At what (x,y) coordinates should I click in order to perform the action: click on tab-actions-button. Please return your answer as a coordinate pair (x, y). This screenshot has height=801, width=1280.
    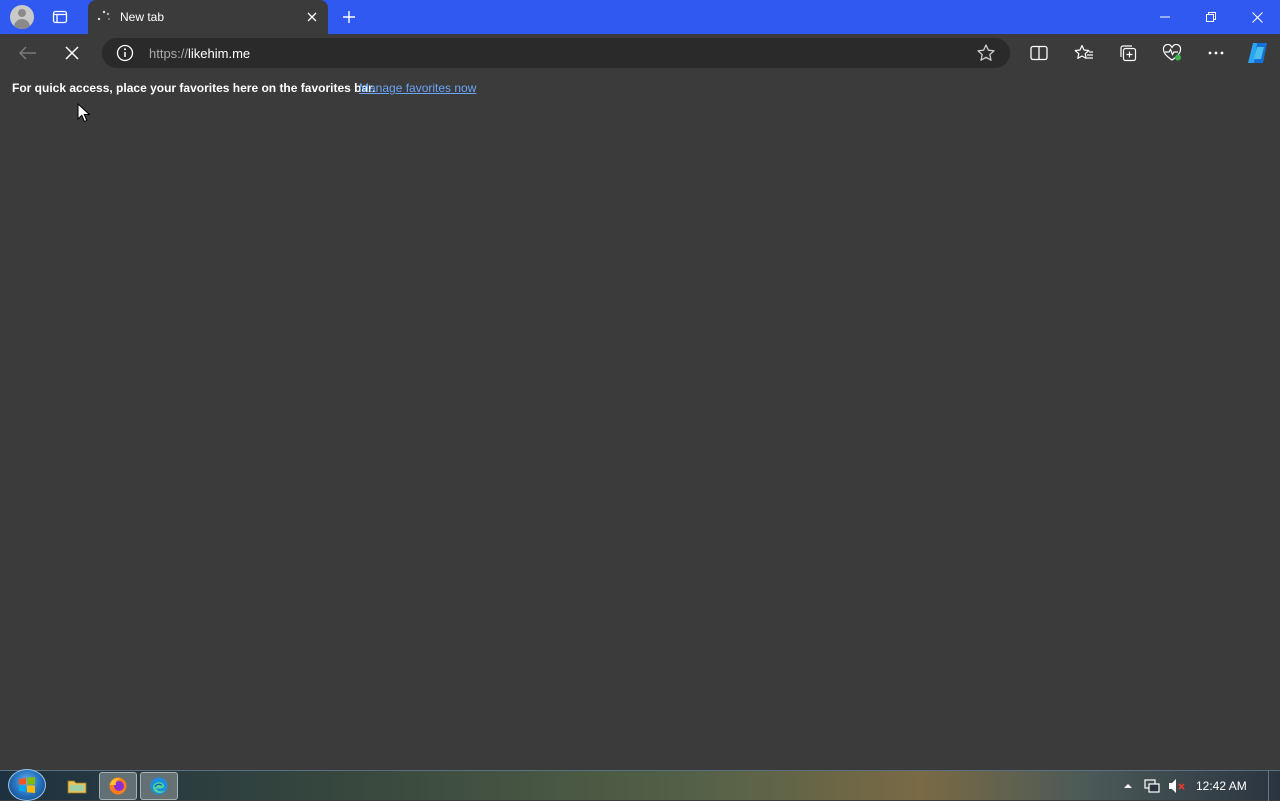
    Looking at the image, I should click on (60, 17).